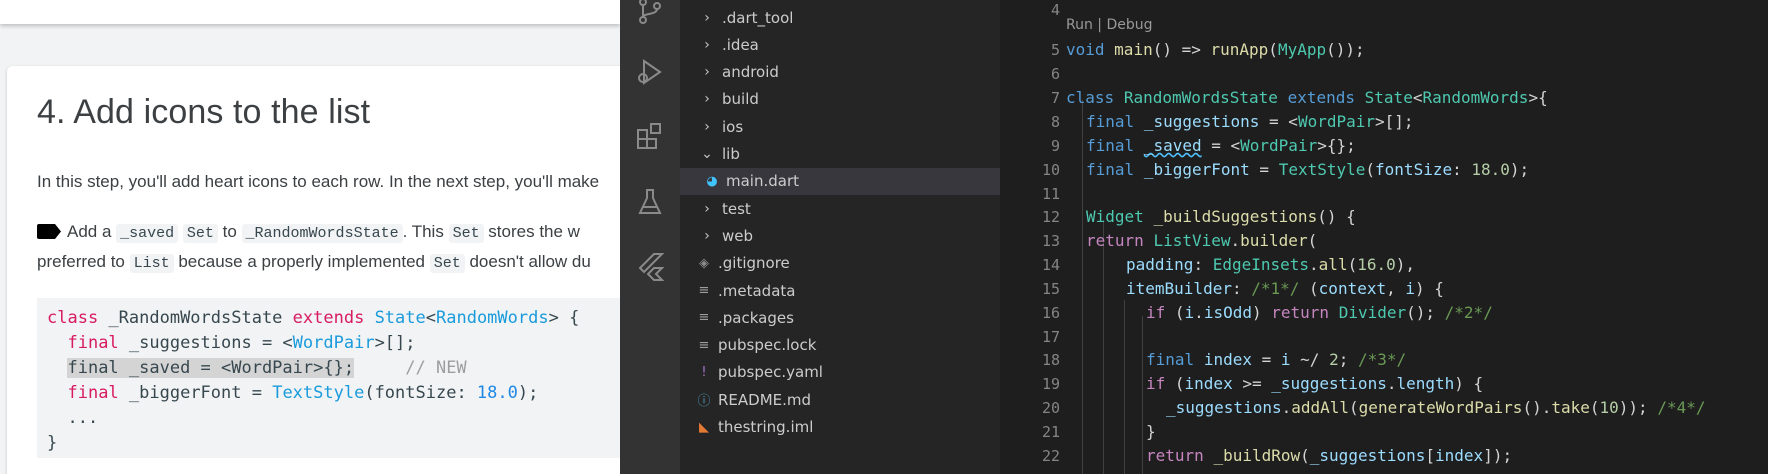 The width and height of the screenshot is (1768, 474). Describe the element at coordinates (650, 14) in the screenshot. I see `source-control-icon` at that location.